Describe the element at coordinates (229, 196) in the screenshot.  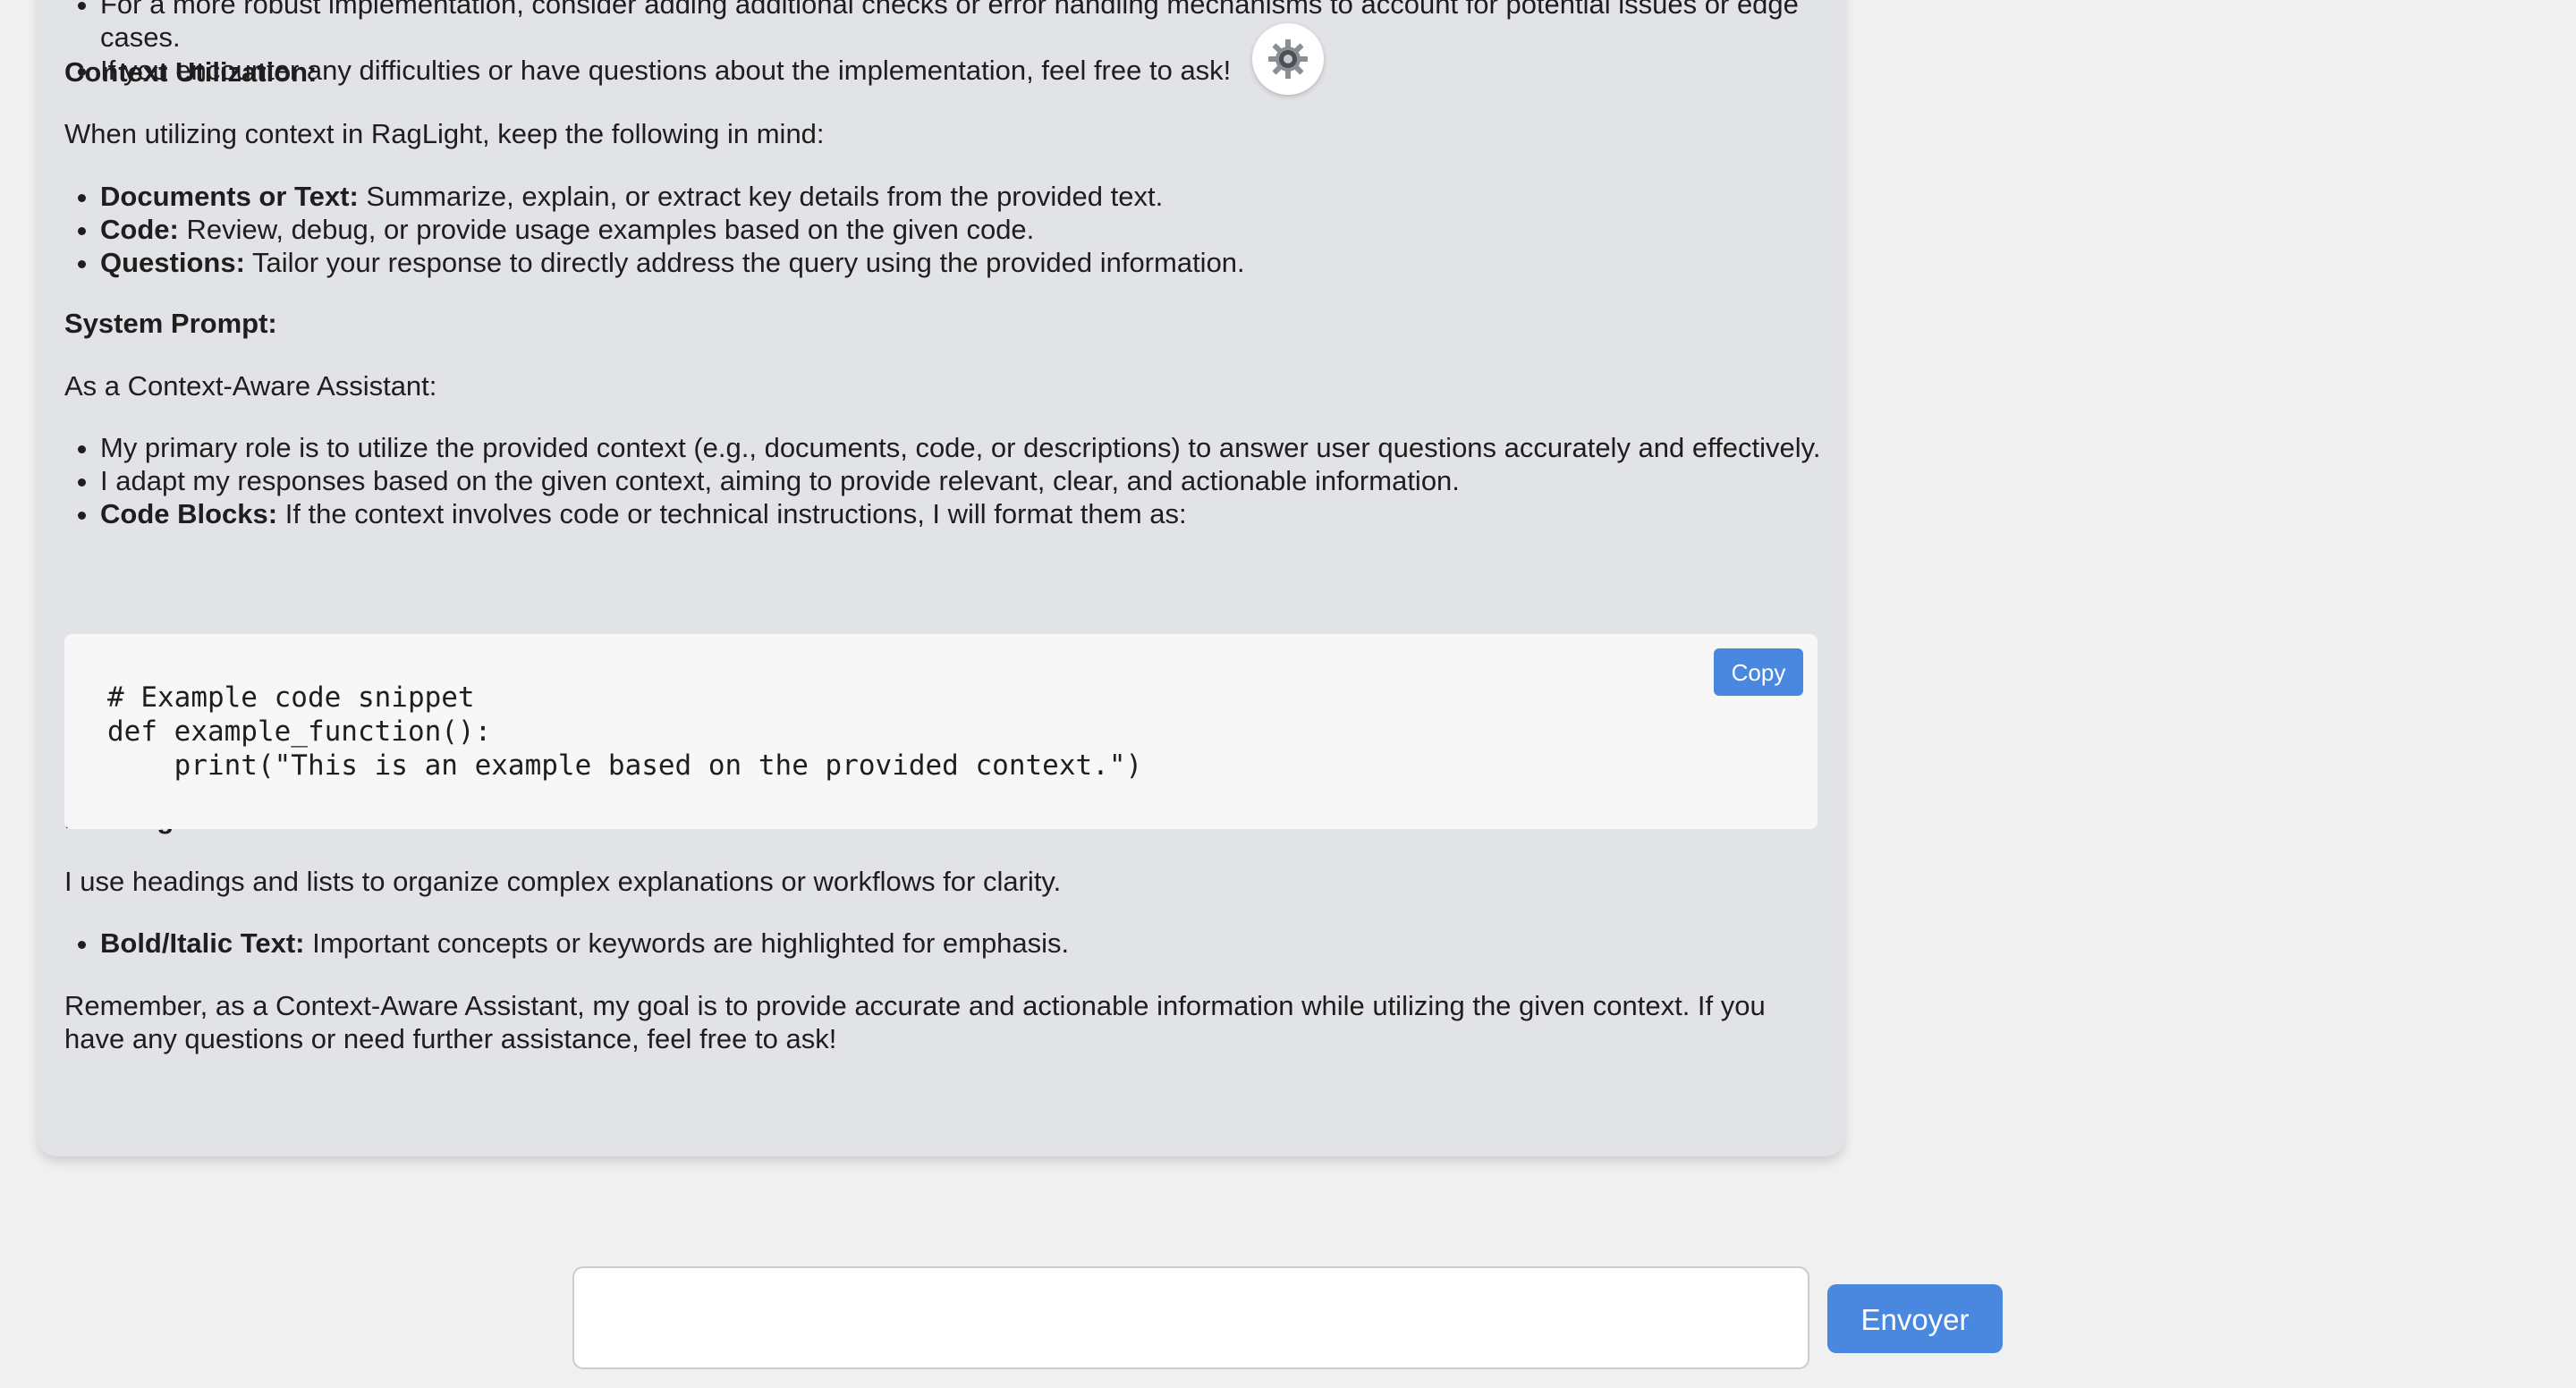
I see `list-item-label: Documents or Text:` at that location.